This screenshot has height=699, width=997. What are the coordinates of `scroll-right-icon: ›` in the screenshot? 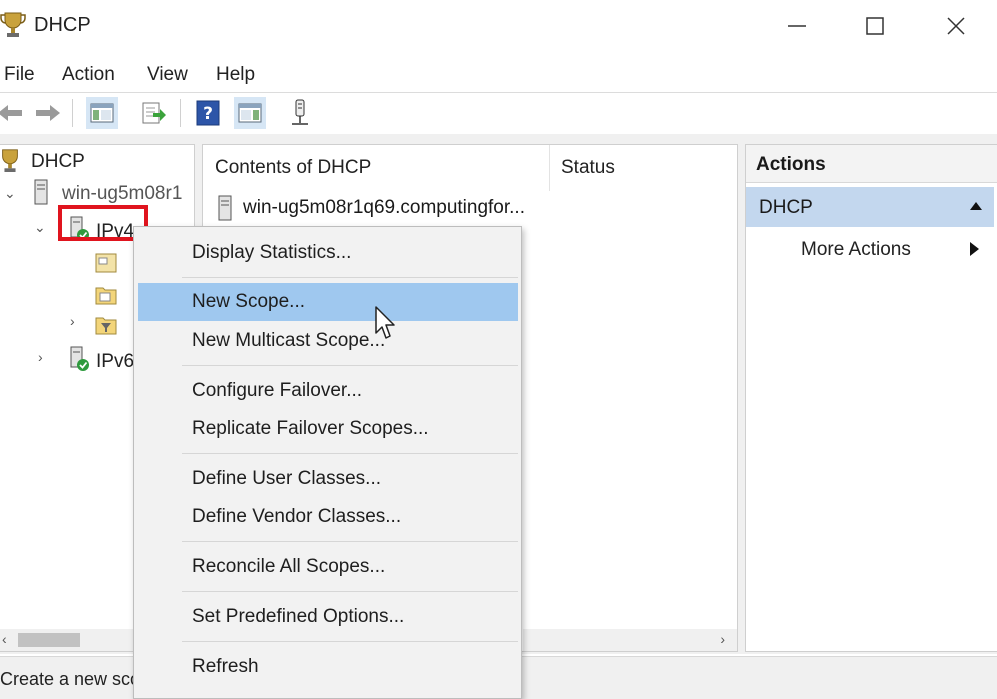 It's located at (722, 639).